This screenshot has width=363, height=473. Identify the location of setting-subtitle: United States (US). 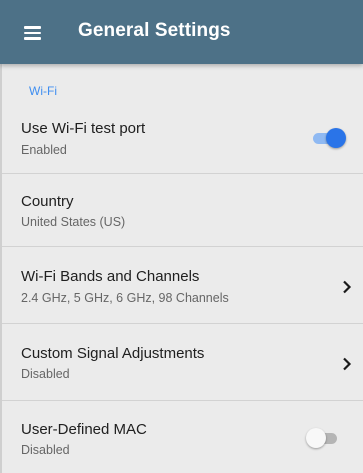
(73, 222).